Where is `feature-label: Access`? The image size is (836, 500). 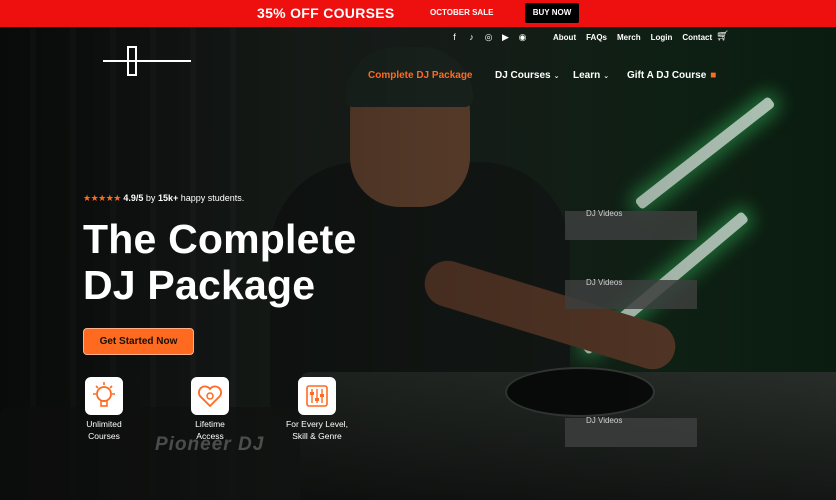 feature-label: Access is located at coordinates (210, 435).